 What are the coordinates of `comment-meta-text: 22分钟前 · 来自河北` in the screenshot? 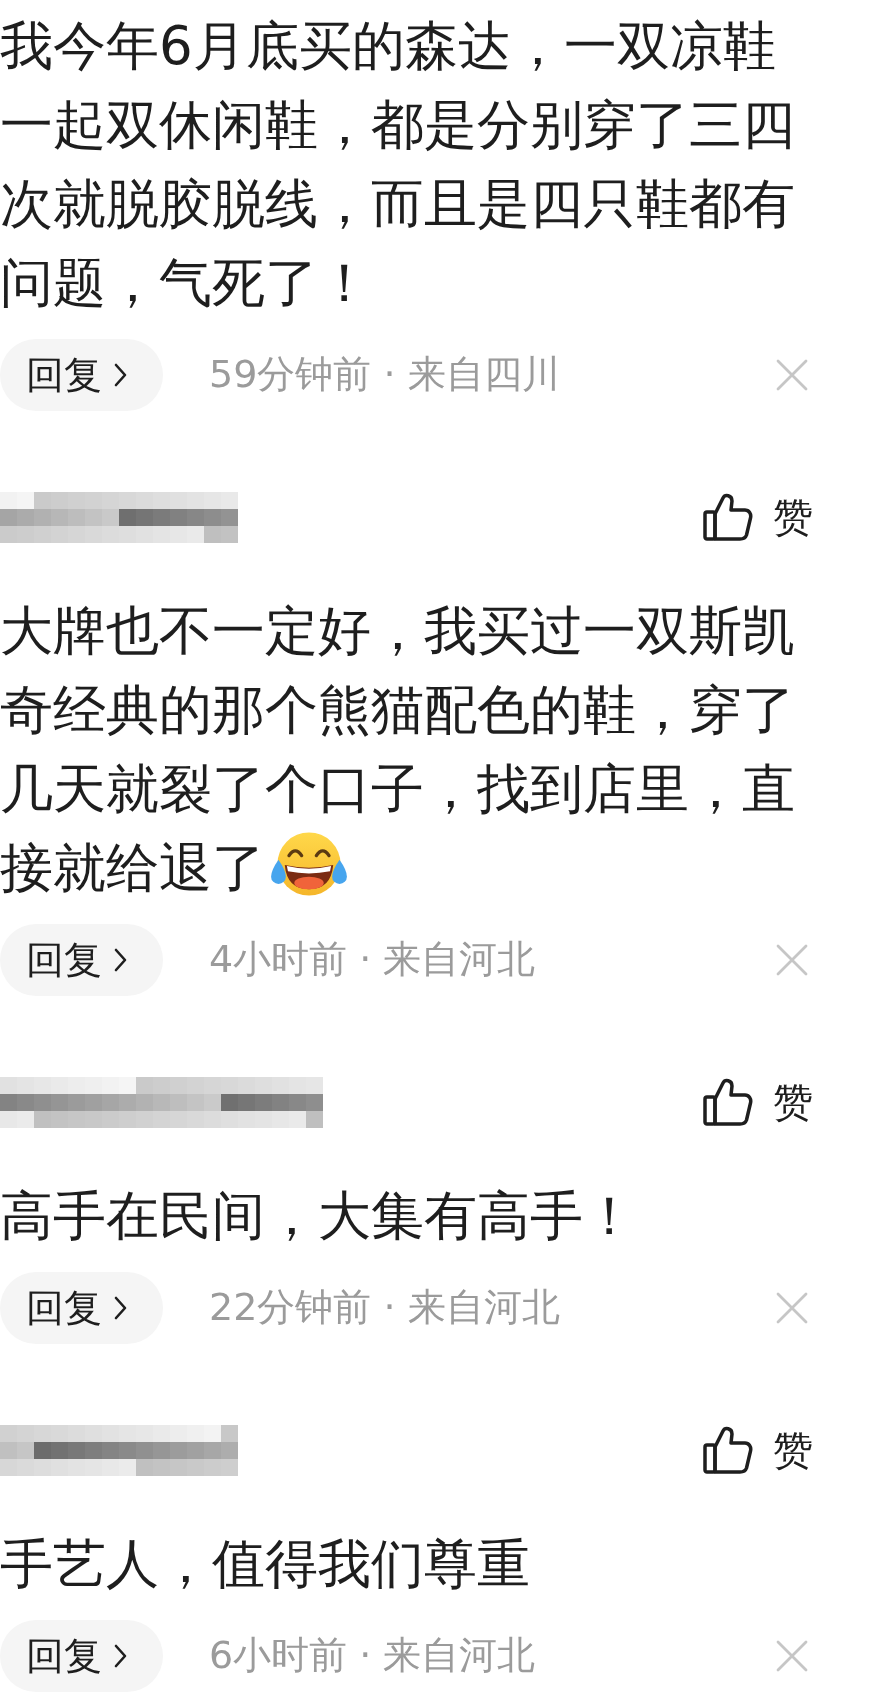 It's located at (384, 1308).